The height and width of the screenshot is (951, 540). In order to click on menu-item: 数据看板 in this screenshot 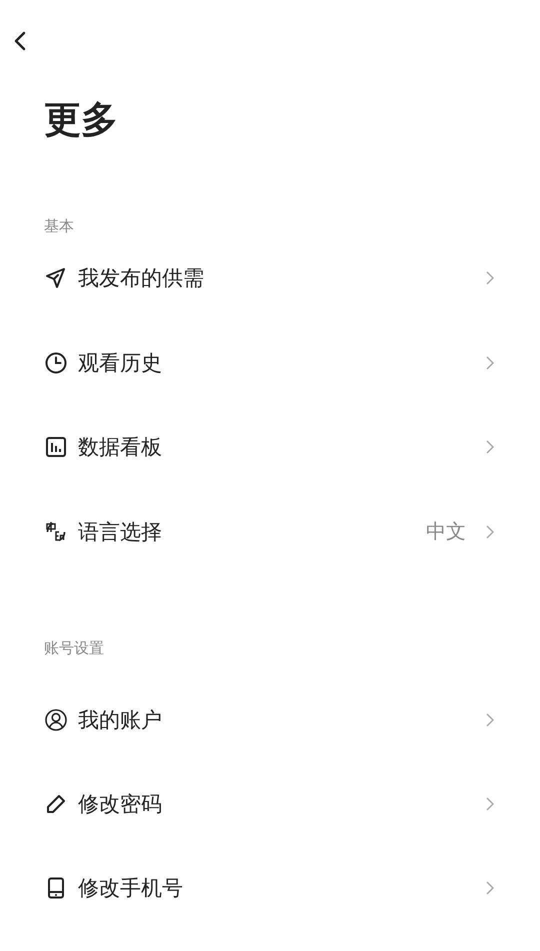, I will do `click(270, 447)`.